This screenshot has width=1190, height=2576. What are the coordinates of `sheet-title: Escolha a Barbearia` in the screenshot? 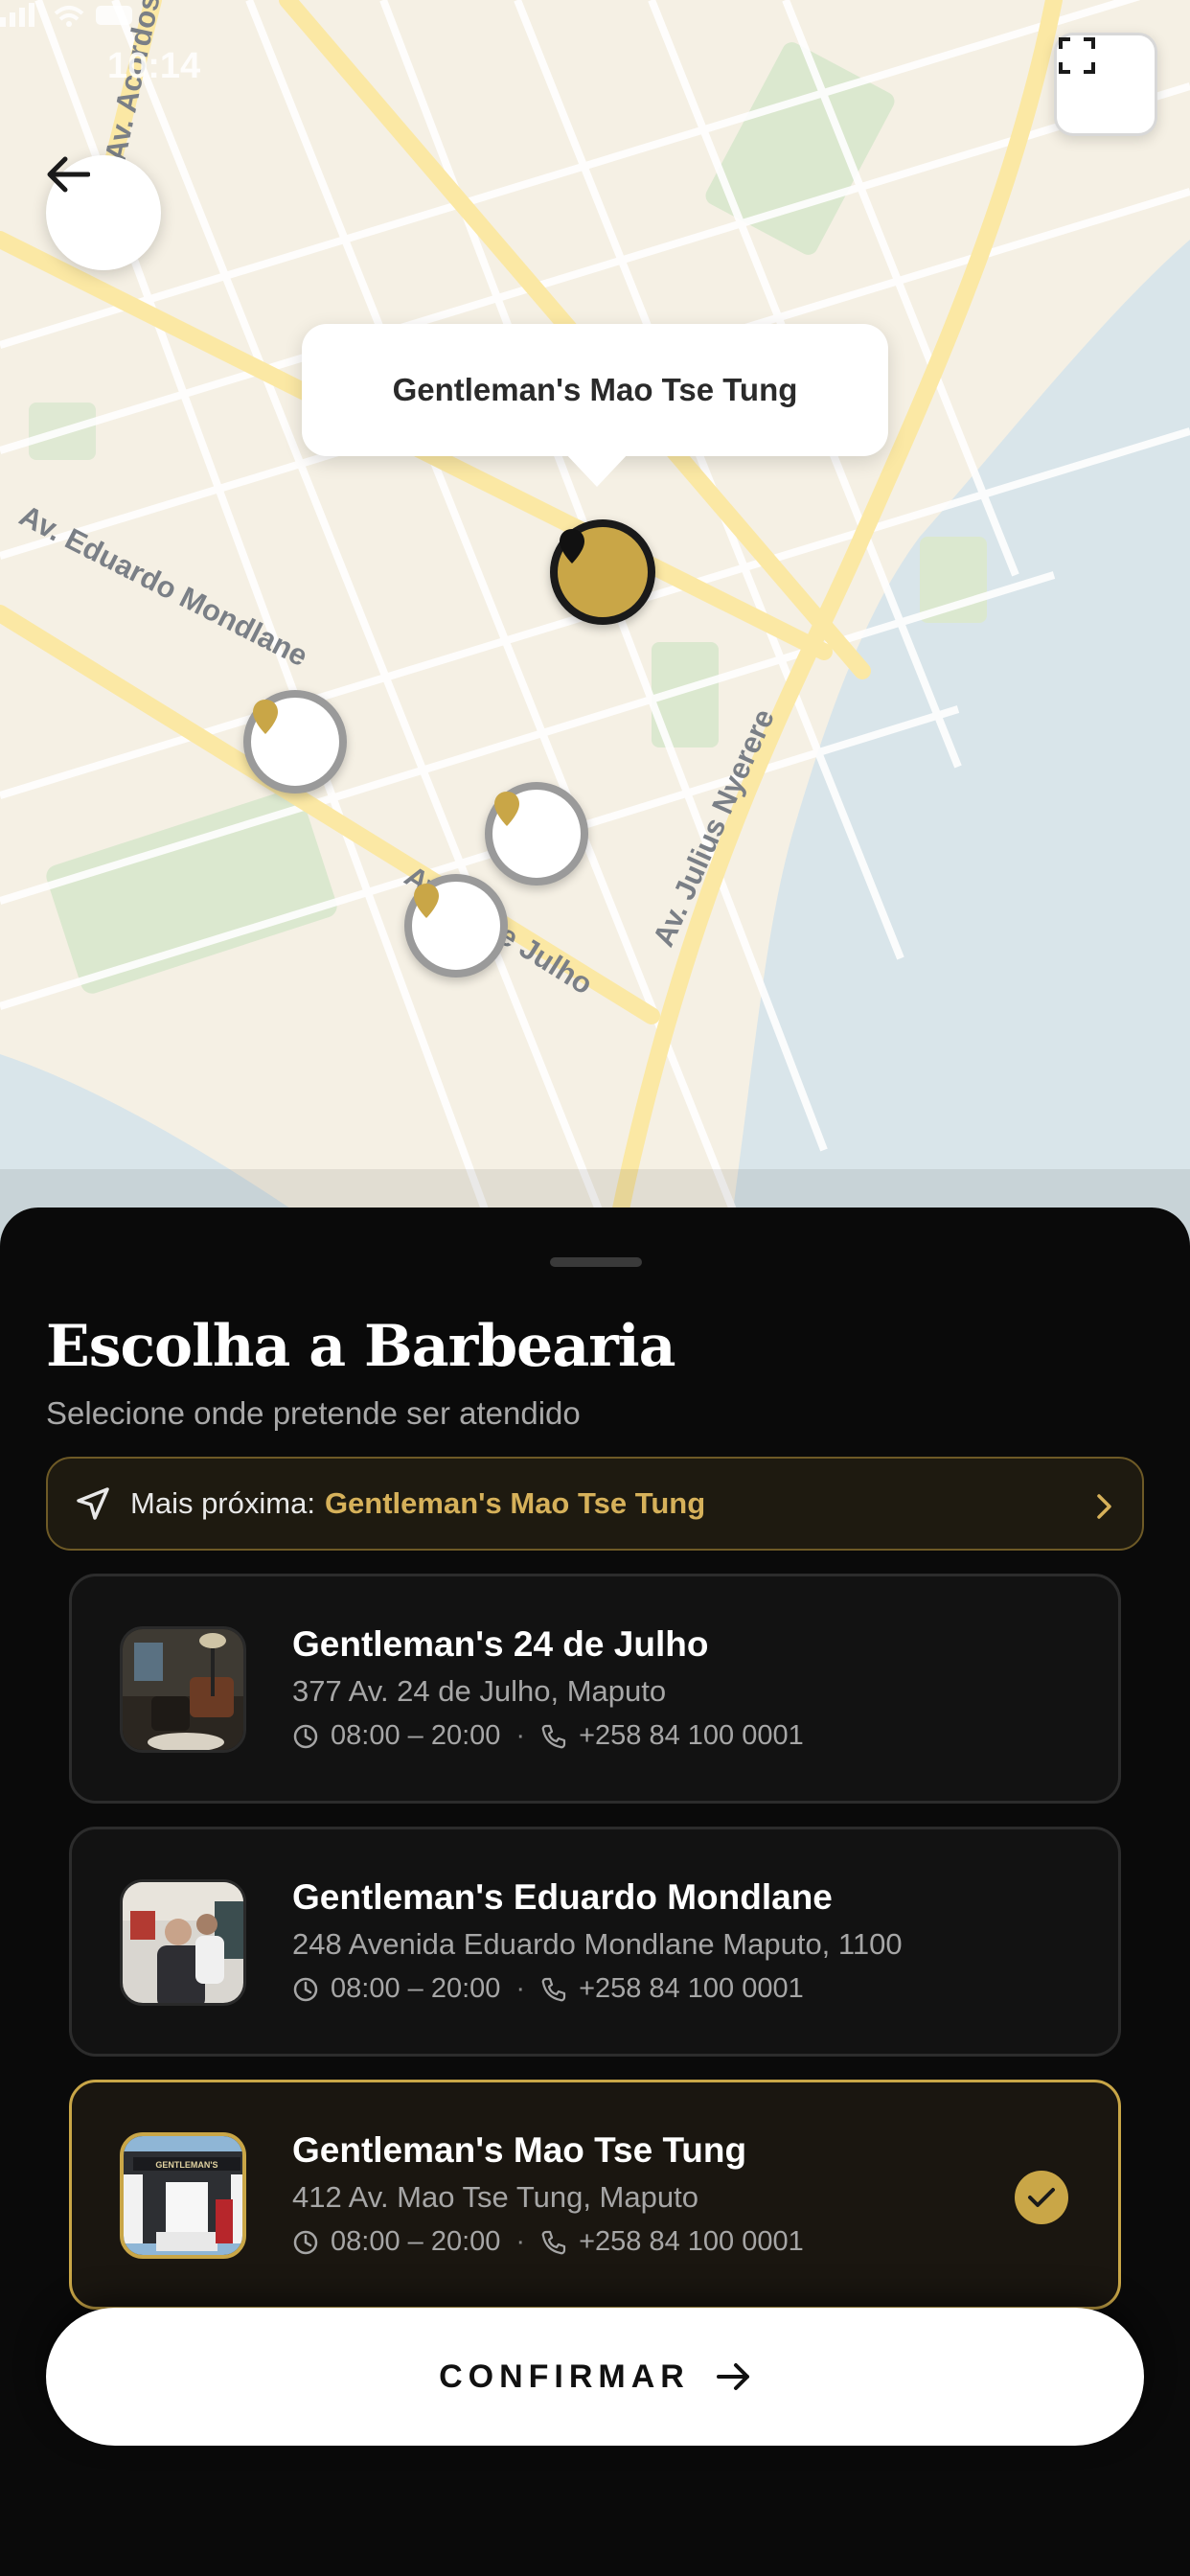 It's located at (360, 1346).